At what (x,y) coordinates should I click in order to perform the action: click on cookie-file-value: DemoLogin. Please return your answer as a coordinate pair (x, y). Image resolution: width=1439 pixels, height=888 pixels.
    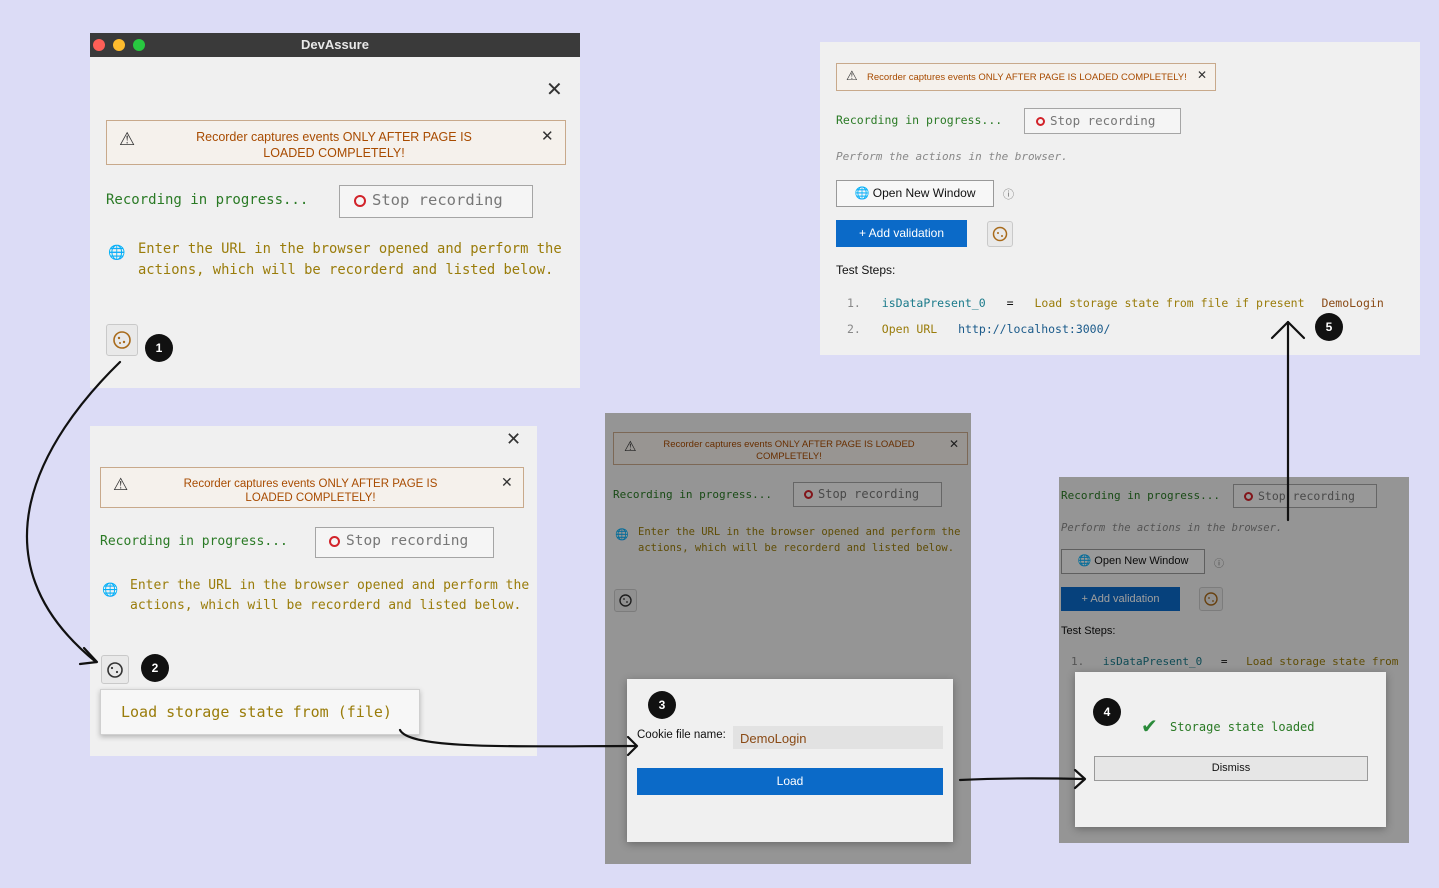
    Looking at the image, I should click on (773, 738).